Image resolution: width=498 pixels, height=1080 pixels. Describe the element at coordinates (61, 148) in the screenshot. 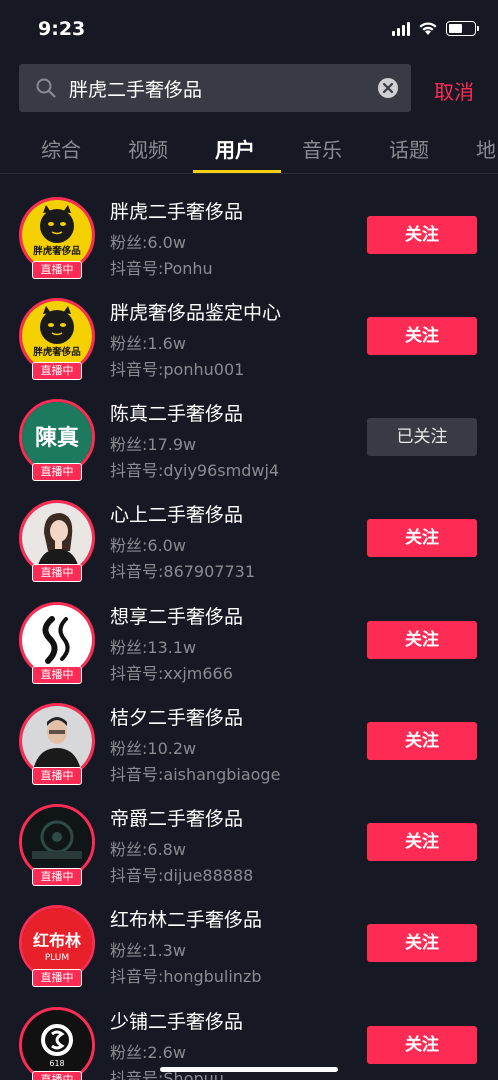

I see `tab-general: 综合` at that location.